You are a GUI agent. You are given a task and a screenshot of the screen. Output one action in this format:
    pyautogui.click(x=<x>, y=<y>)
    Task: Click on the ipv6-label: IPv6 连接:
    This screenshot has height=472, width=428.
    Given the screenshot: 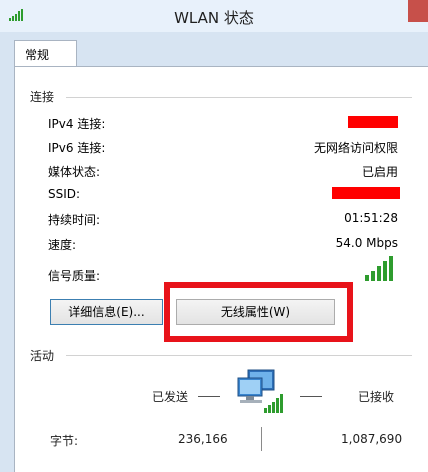 What is the action you would take?
    pyautogui.click(x=77, y=148)
    